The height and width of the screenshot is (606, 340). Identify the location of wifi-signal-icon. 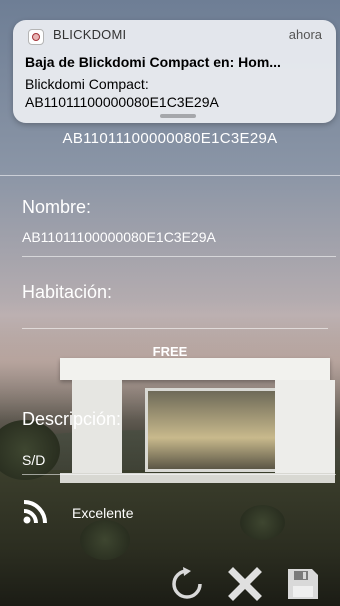
(35, 512).